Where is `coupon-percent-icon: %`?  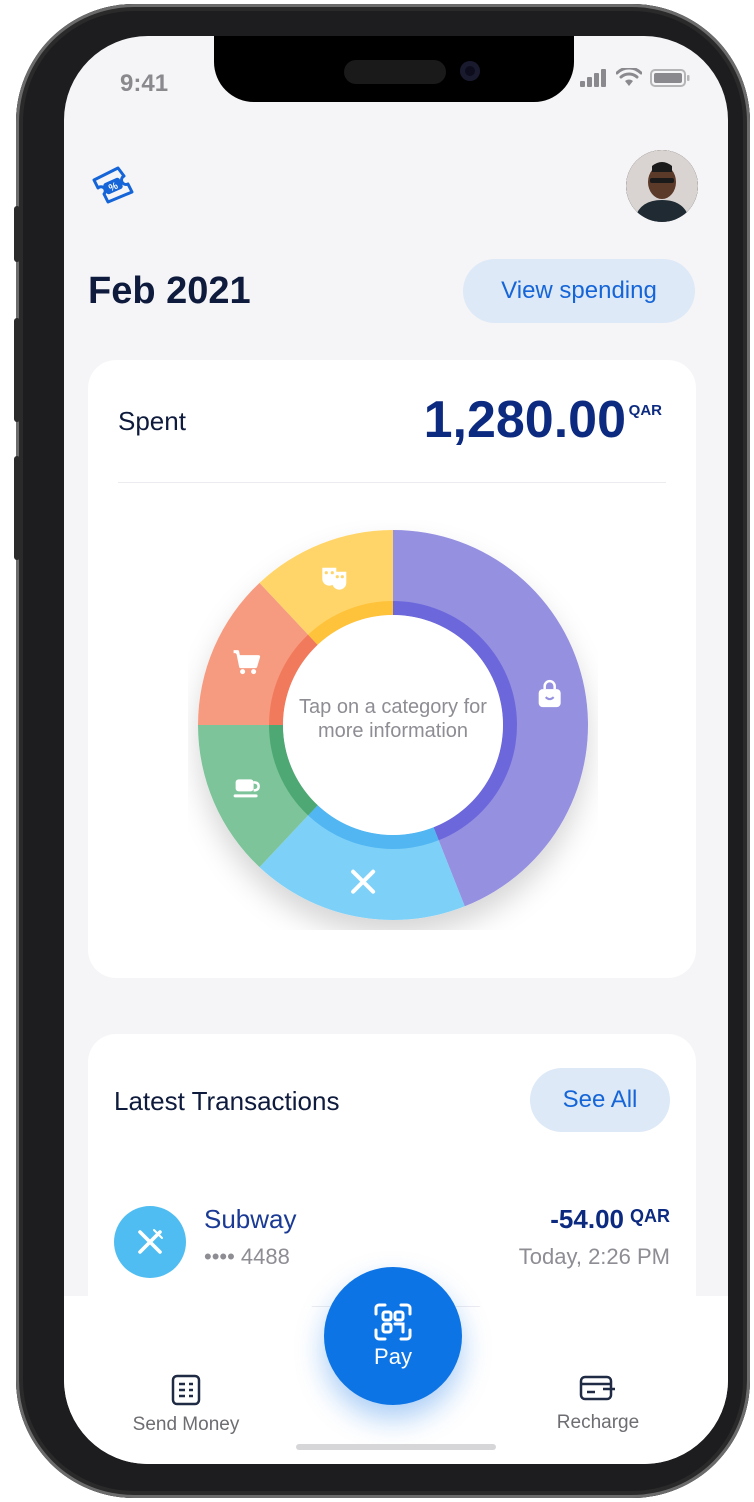 coupon-percent-icon: % is located at coordinates (113, 184).